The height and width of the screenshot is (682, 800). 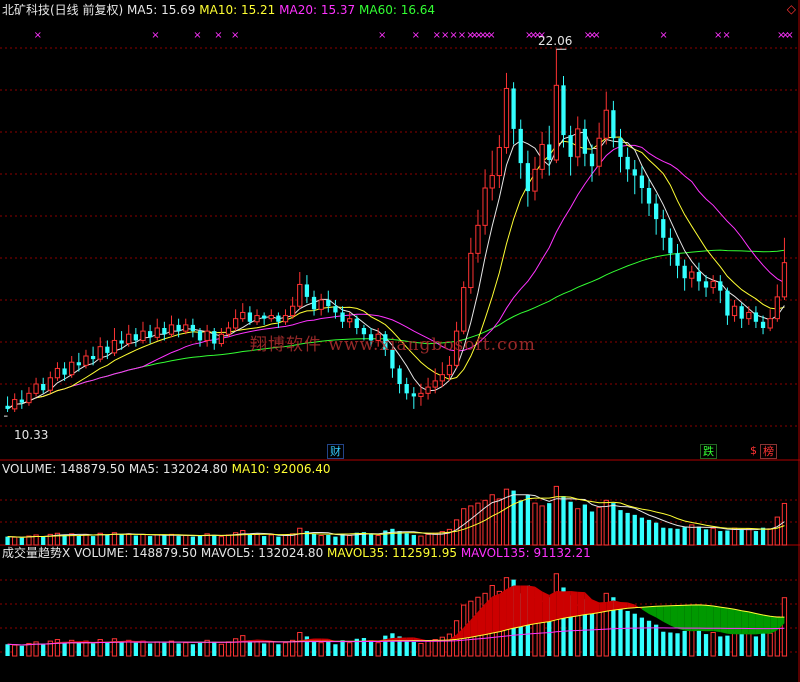 What do you see at coordinates (708, 451) in the screenshot?
I see `drop-badge: 跌` at bounding box center [708, 451].